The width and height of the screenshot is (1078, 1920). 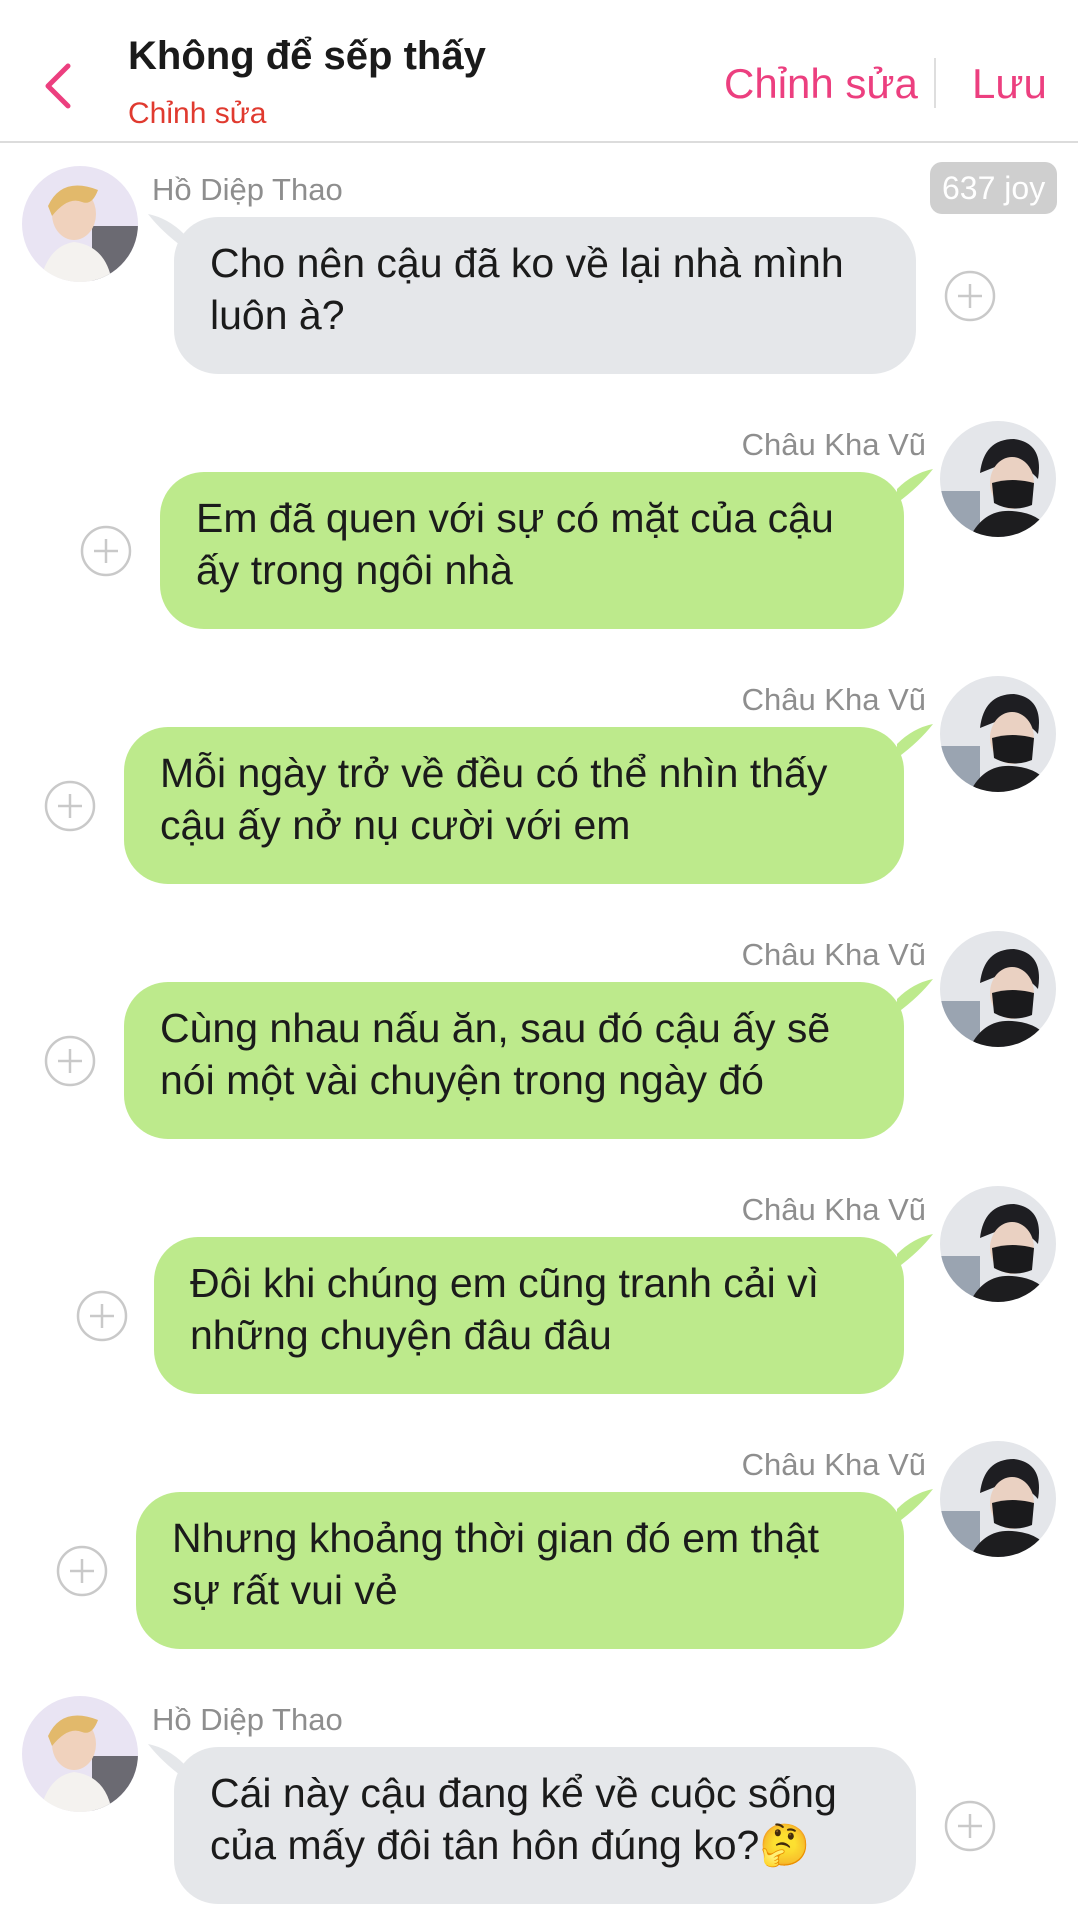 What do you see at coordinates (821, 84) in the screenshot?
I see `edit-button: Chỉnh sửa` at bounding box center [821, 84].